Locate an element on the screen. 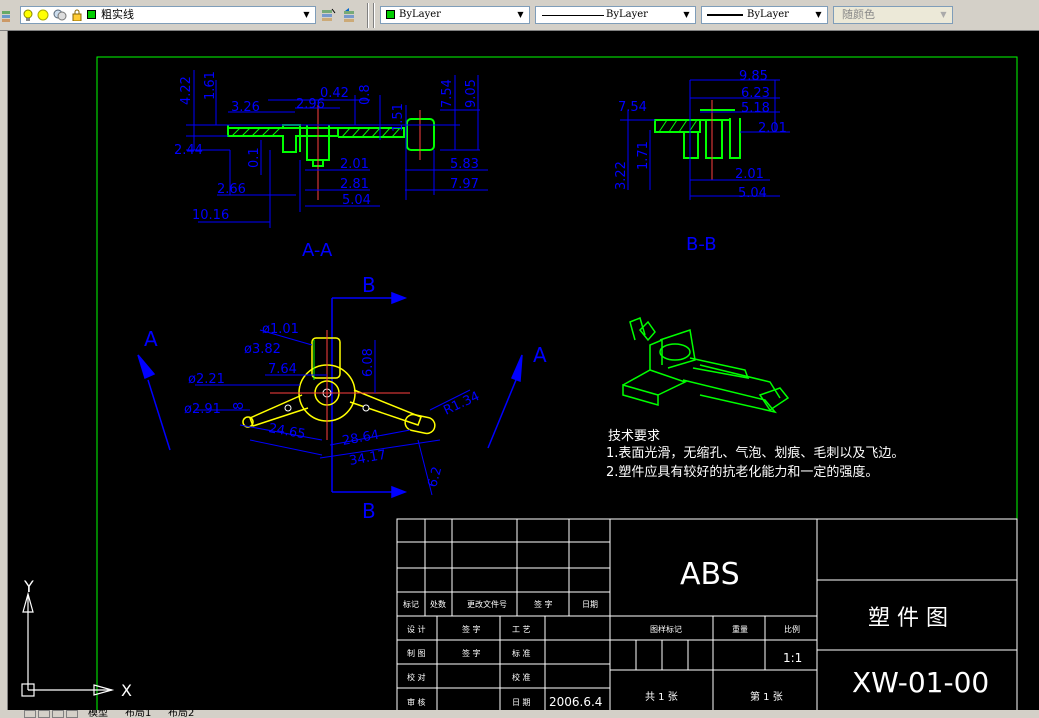  ucs-icon is located at coordinates (68, 644).